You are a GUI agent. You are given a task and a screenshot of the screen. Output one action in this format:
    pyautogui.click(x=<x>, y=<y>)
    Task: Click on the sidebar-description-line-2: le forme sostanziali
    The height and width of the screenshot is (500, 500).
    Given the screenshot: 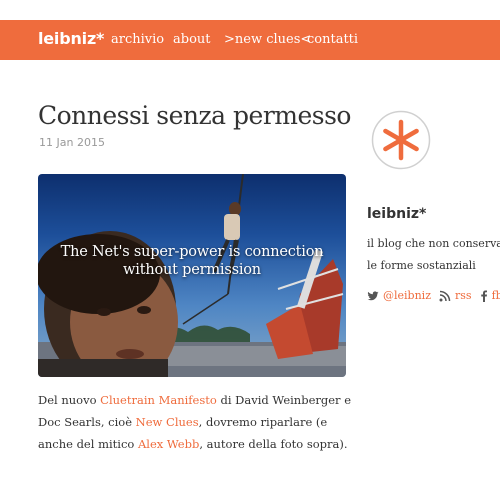 What is the action you would take?
    pyautogui.click(x=421, y=265)
    